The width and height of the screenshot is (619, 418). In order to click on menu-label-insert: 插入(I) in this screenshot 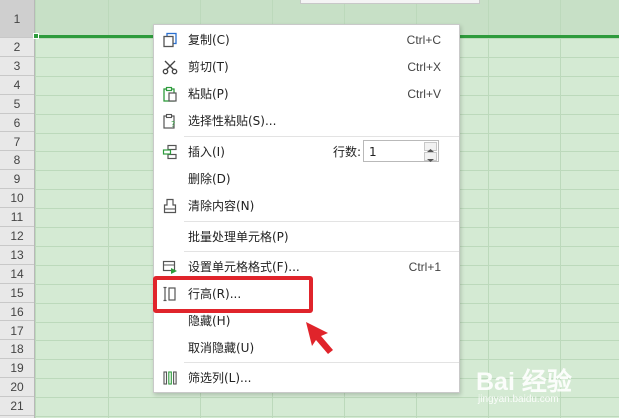, I will do `click(206, 152)`.